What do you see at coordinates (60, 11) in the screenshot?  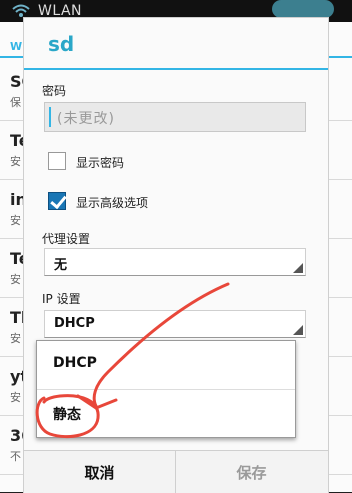 I see `action-bar-title: WLAN` at bounding box center [60, 11].